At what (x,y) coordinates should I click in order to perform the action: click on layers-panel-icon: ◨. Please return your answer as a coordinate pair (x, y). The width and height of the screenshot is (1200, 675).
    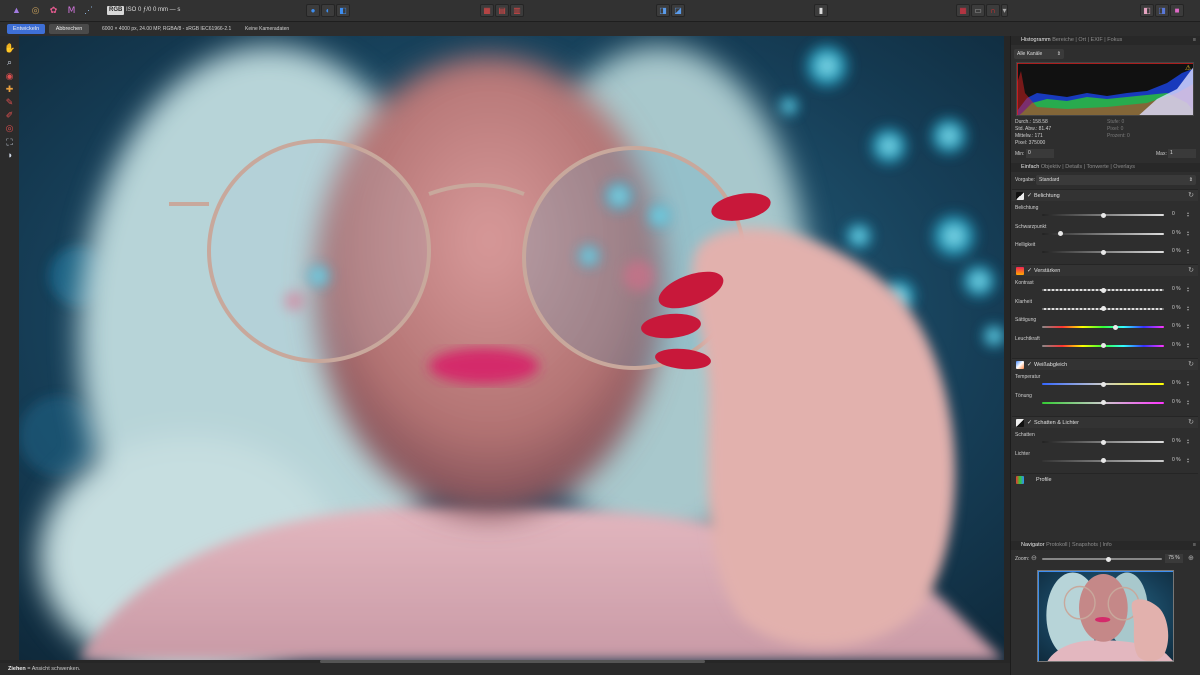
    Looking at the image, I should click on (1162, 10).